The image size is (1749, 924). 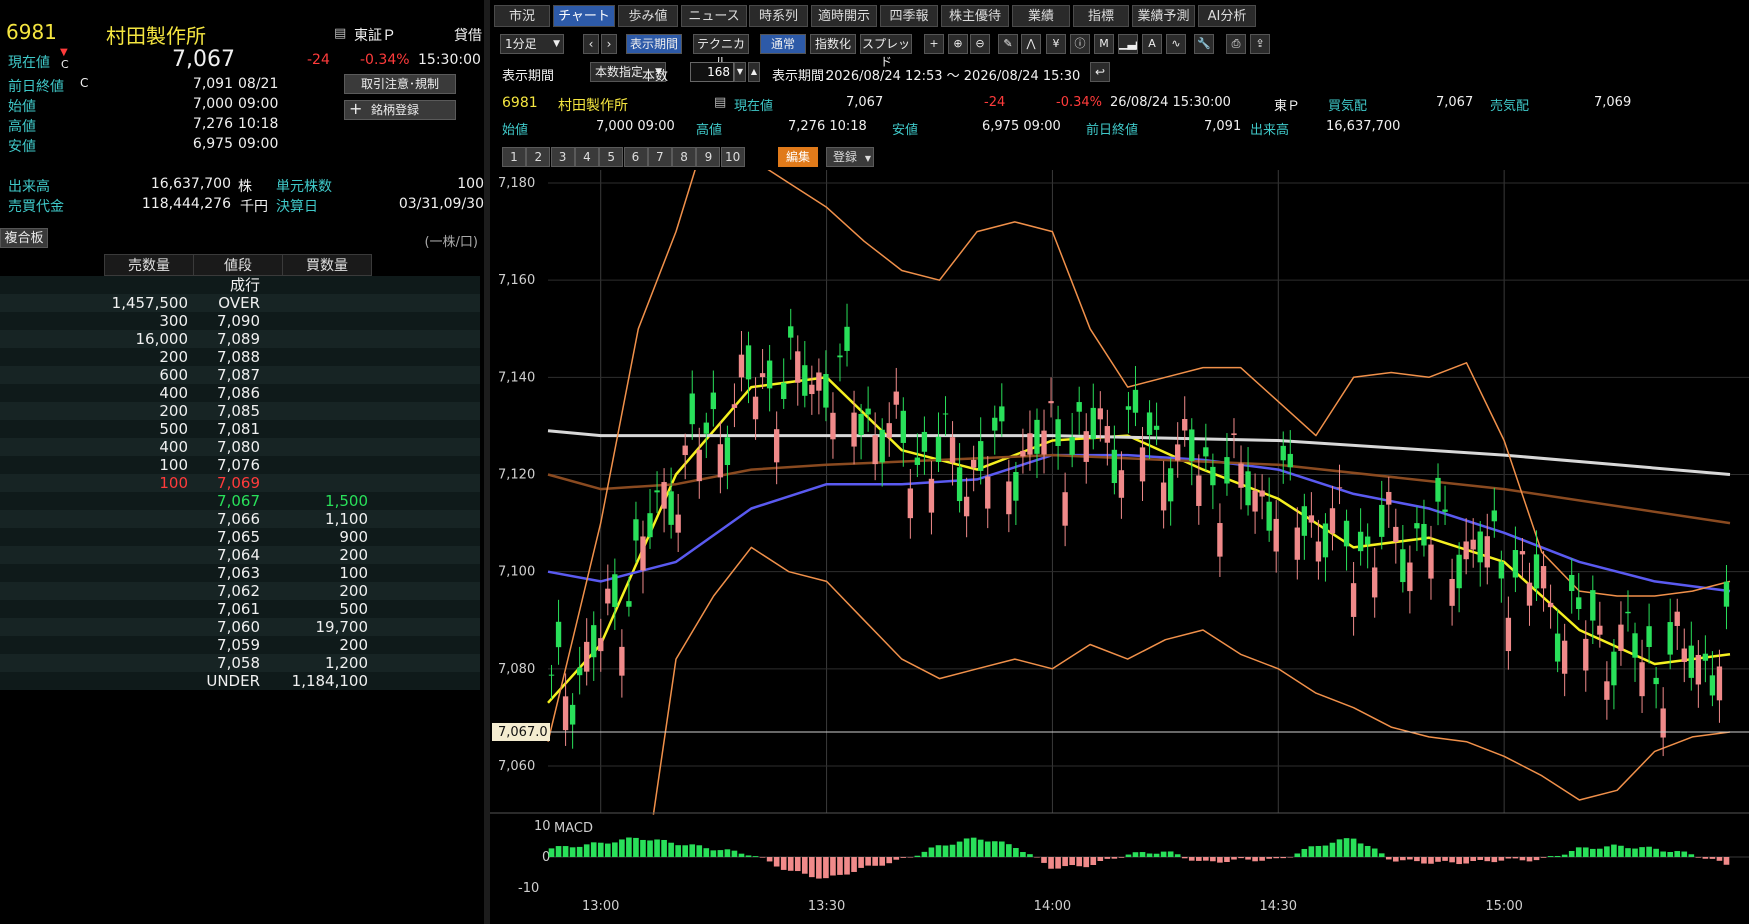 I want to click on order-book-row: 100 7,069, so click(x=240, y=483).